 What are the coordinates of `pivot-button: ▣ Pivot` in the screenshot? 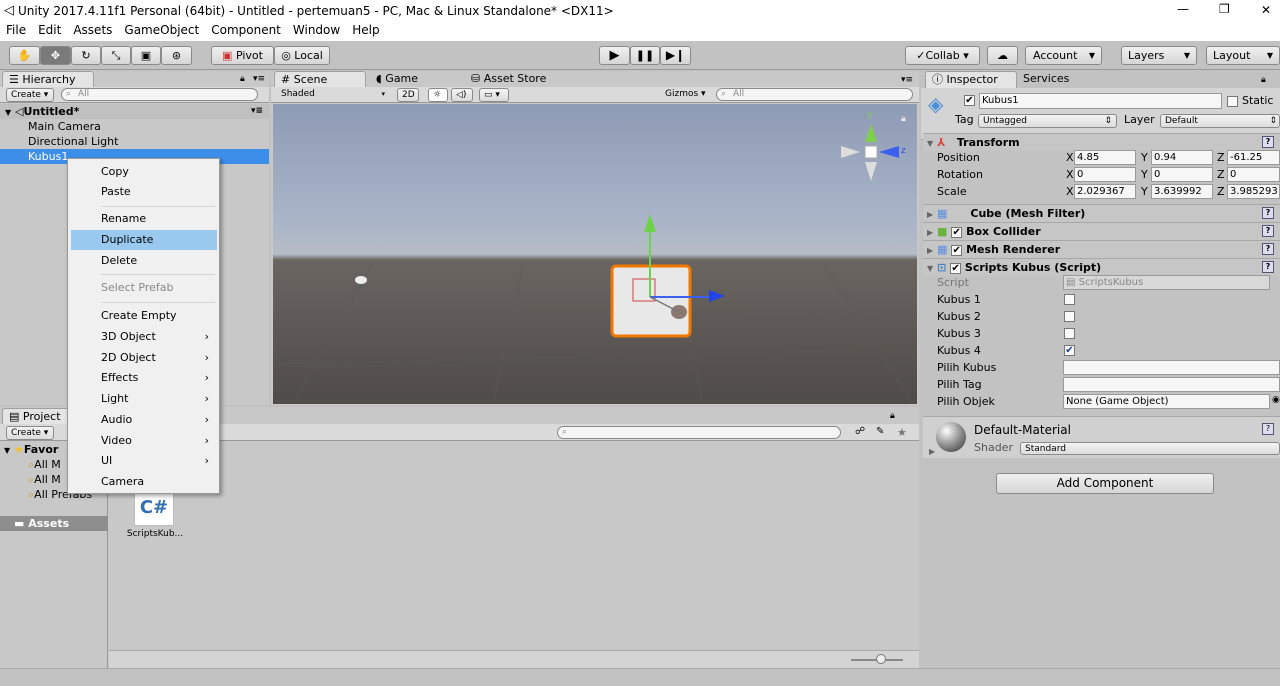 It's located at (242, 55).